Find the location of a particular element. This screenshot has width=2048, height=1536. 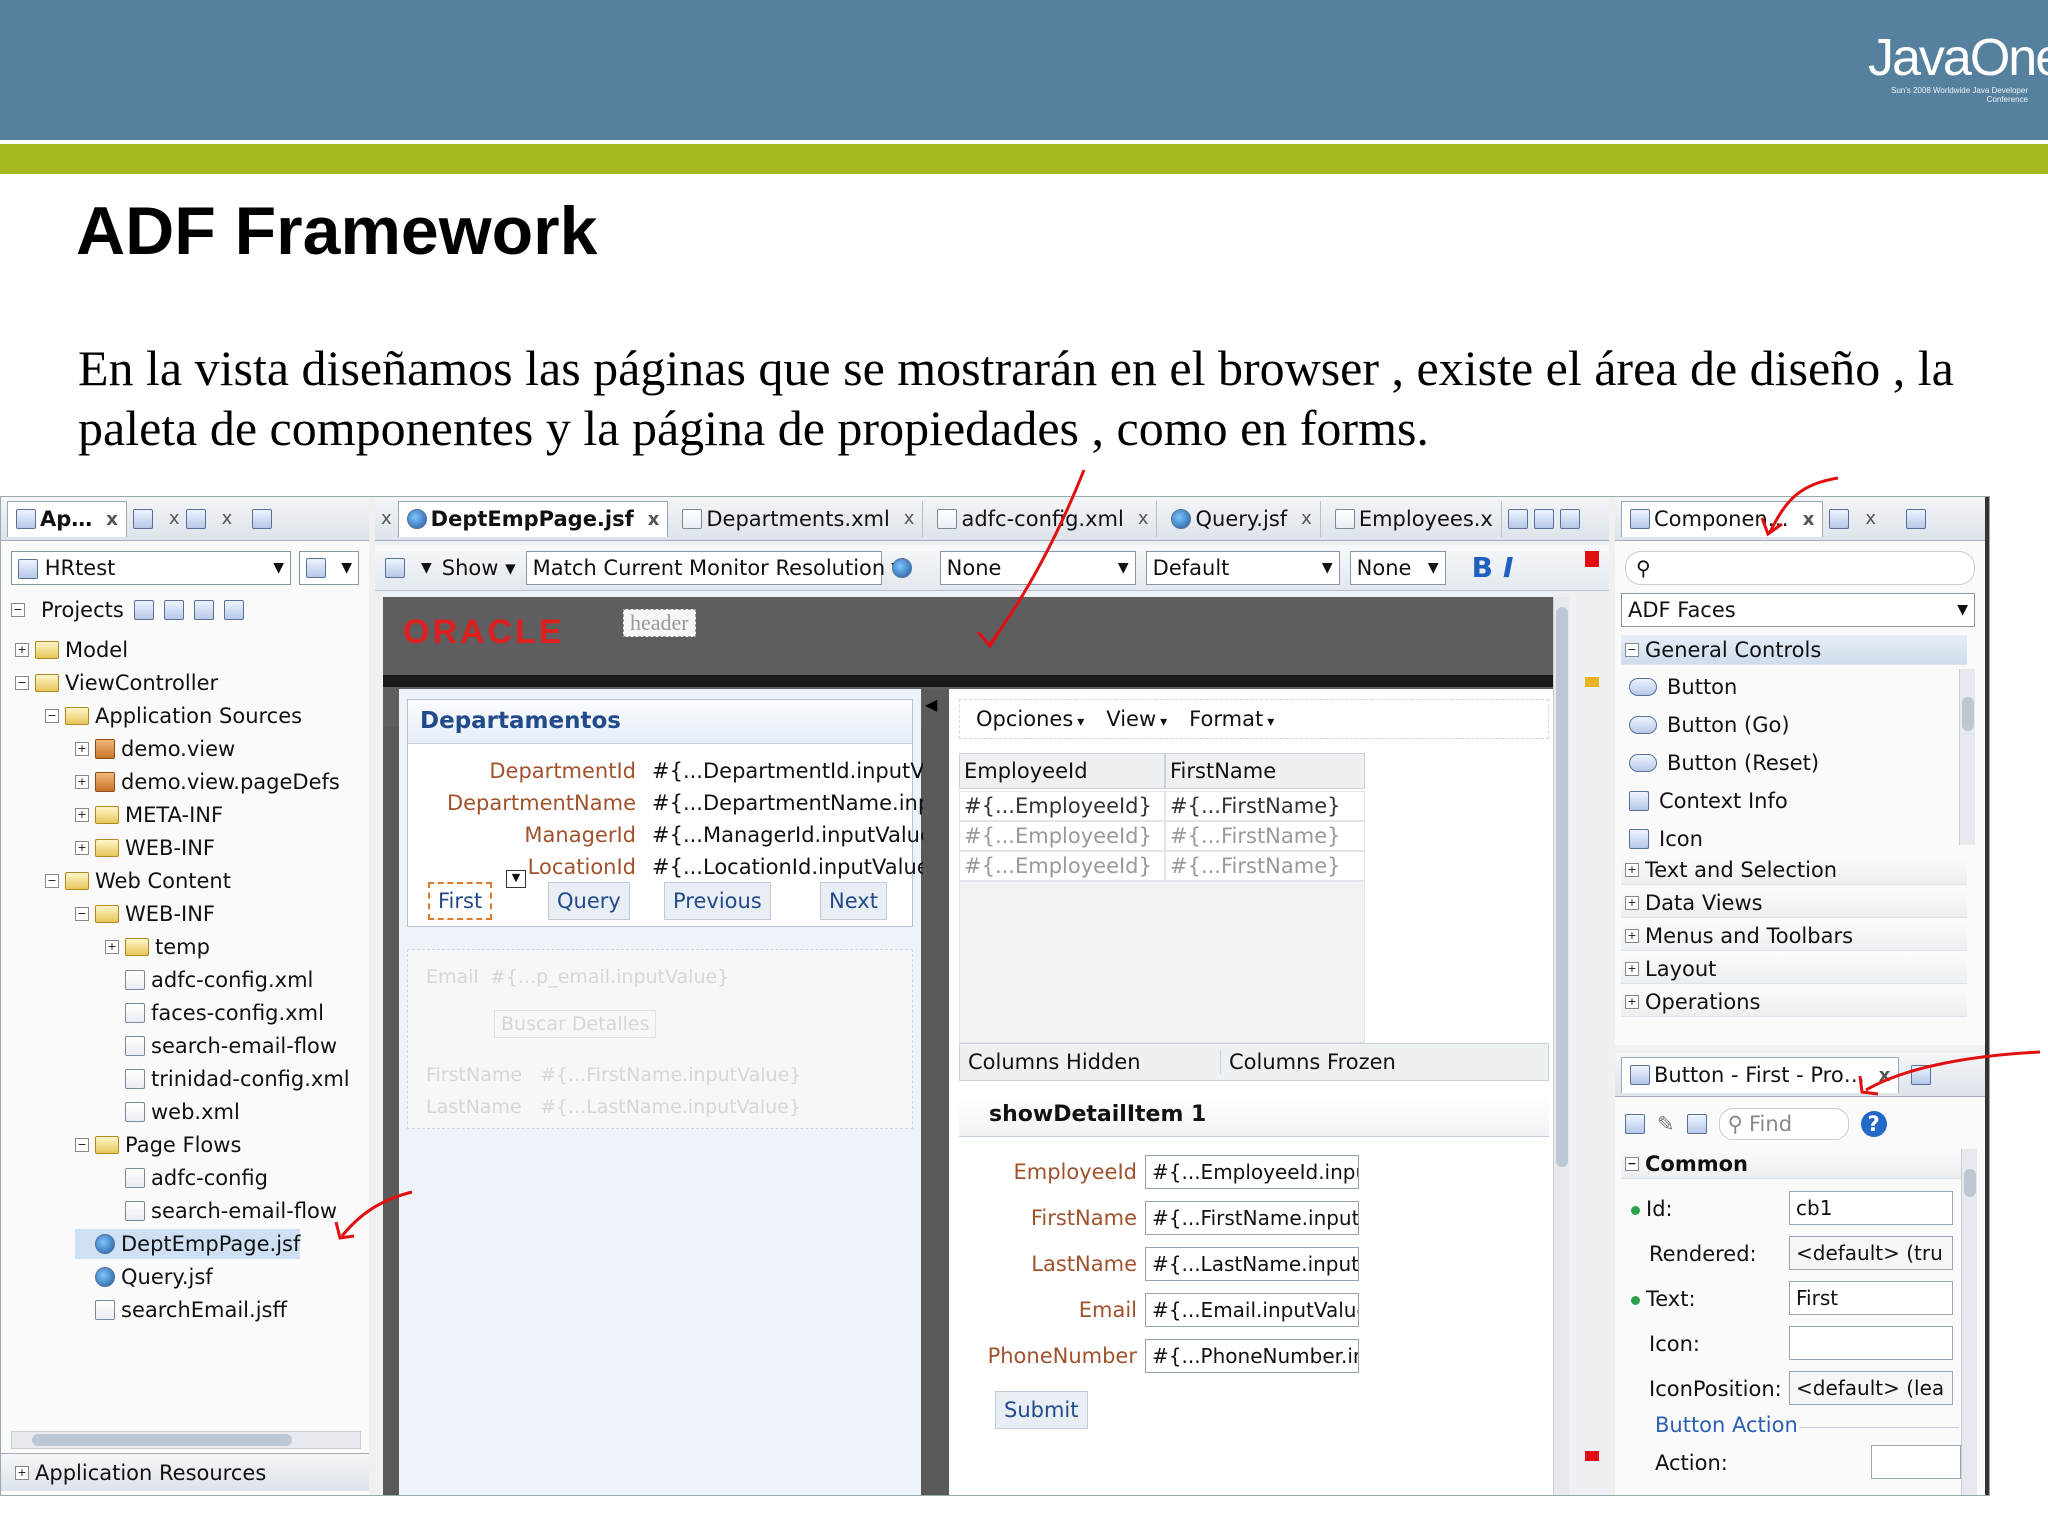

editor-tab: Query.jsf x is located at coordinates (1242, 518).